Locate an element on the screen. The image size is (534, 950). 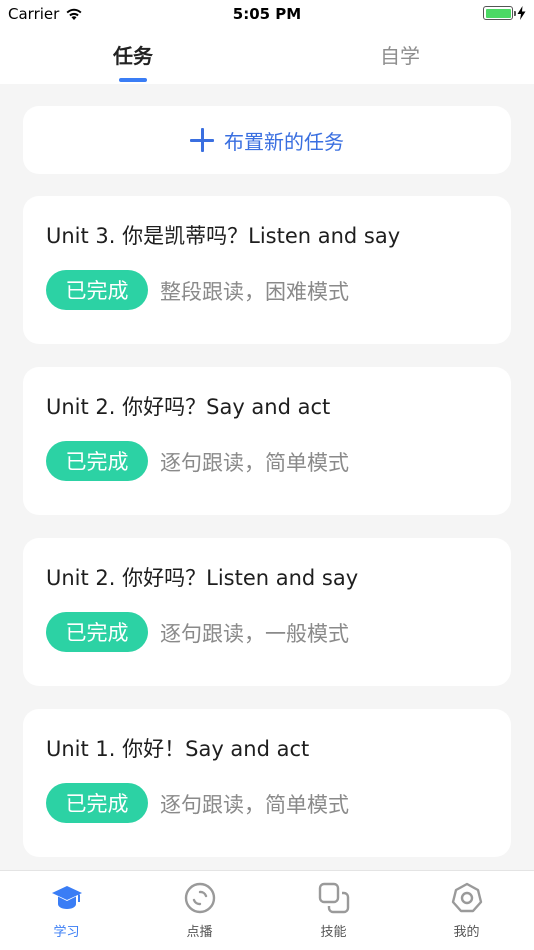
nav-vod: 点播 is located at coordinates (199, 910).